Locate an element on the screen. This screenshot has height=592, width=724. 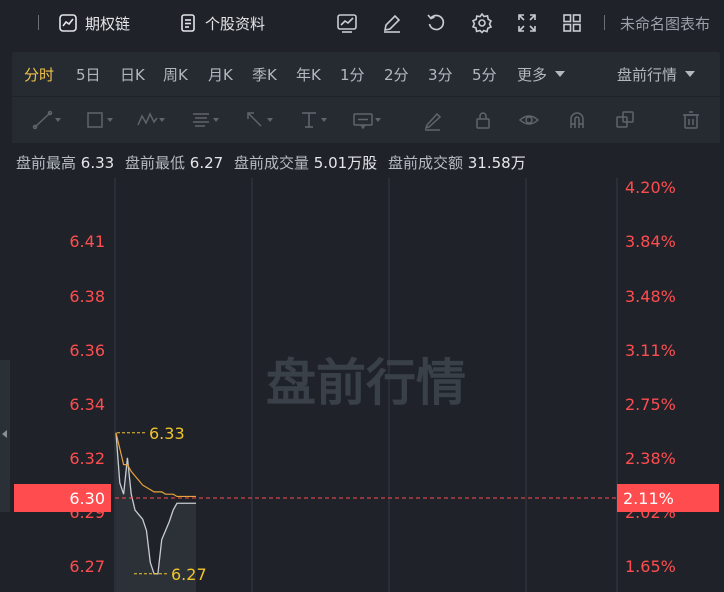
price-tick-label: 6.32 is located at coordinates (87, 458).